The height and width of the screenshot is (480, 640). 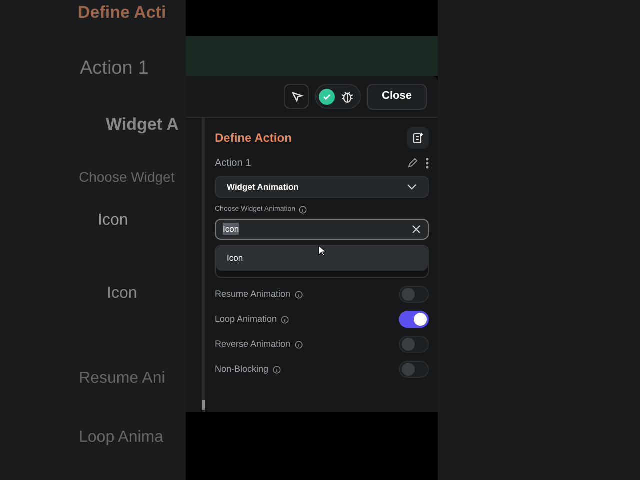 I want to click on toggle-label: Non-Blocking, so click(x=242, y=369).